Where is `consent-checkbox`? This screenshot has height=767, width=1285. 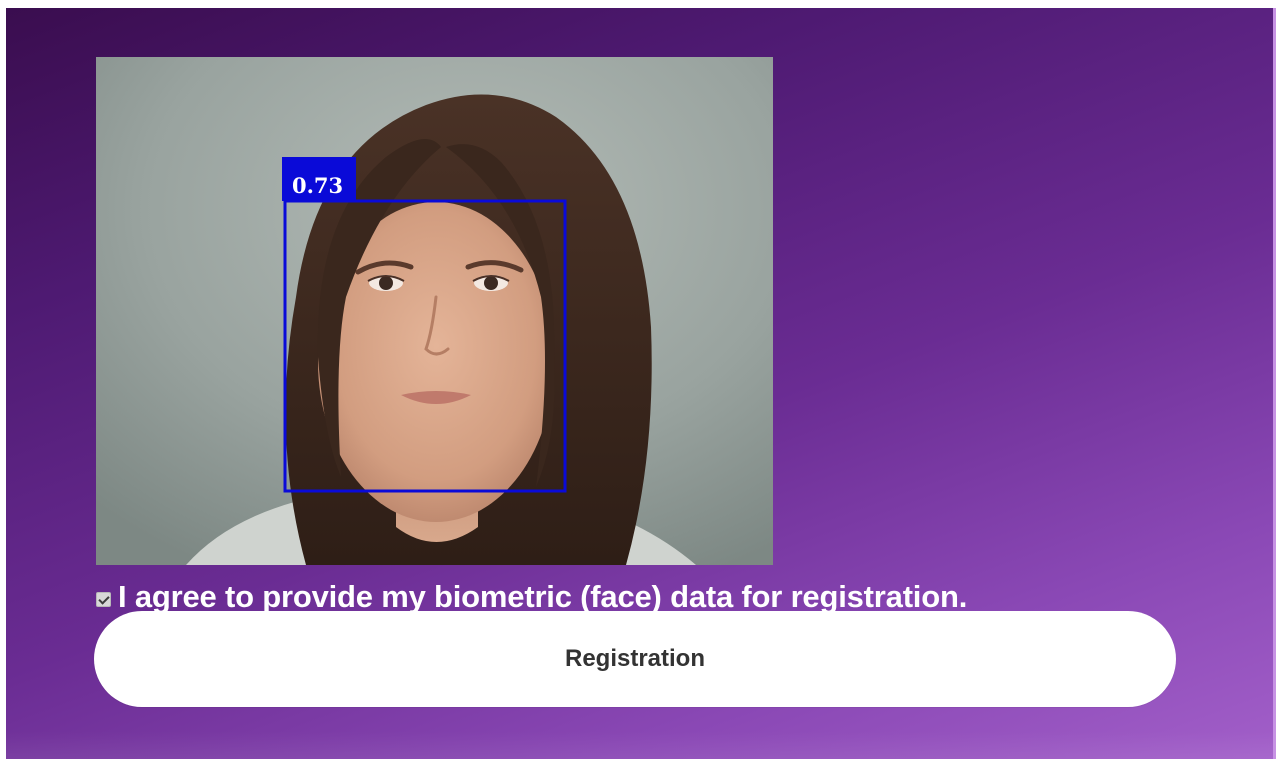
consent-checkbox is located at coordinates (103, 599).